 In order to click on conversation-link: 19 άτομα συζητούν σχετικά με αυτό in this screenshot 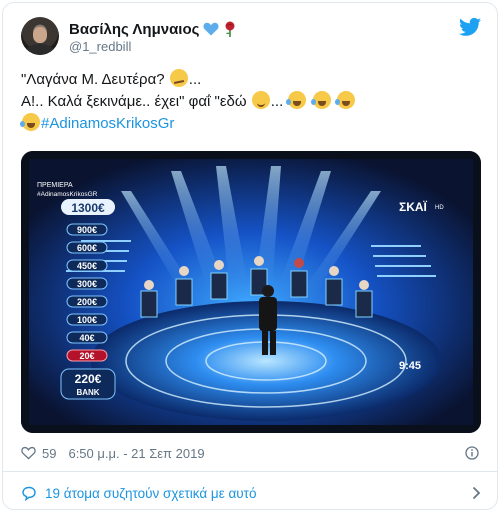, I will do `click(251, 493)`.